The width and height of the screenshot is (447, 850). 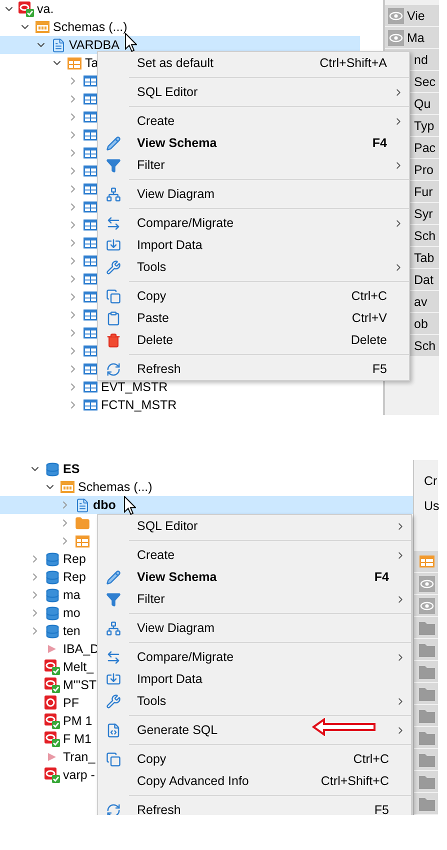 What do you see at coordinates (78, 667) in the screenshot?
I see `tree-label: Melt_` at bounding box center [78, 667].